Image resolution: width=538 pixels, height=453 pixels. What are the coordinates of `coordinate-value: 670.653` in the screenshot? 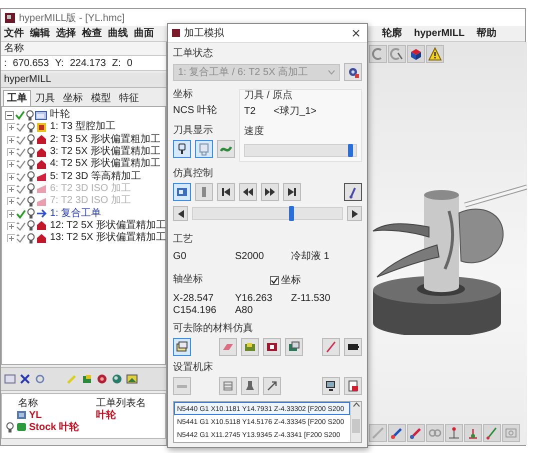 It's located at (30, 63).